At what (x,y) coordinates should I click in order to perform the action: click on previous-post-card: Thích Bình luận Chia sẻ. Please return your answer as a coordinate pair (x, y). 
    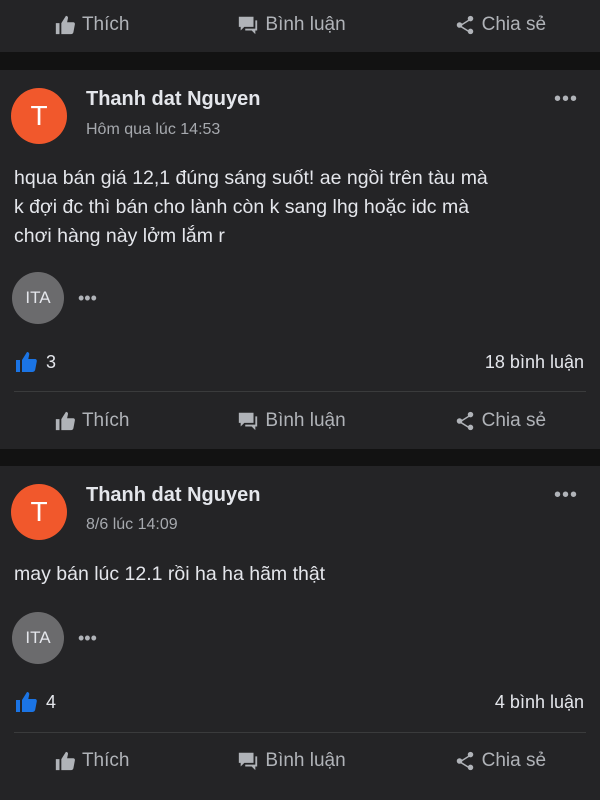
    Looking at the image, I should click on (300, 26).